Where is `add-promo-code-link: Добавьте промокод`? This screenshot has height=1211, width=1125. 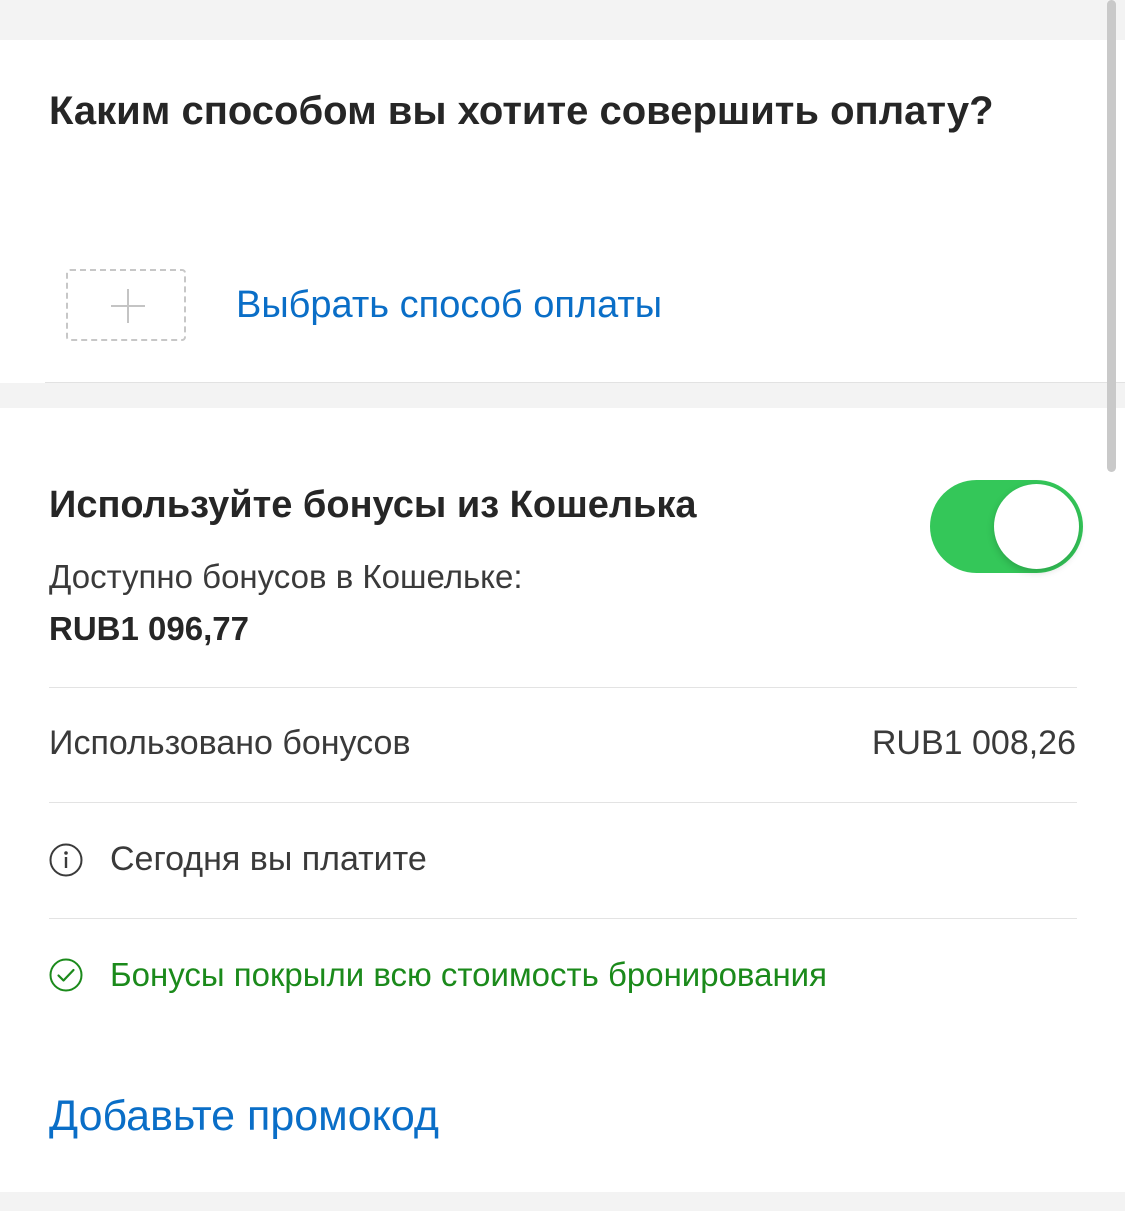
add-promo-code-link: Добавьте промокод is located at coordinates (244, 1116).